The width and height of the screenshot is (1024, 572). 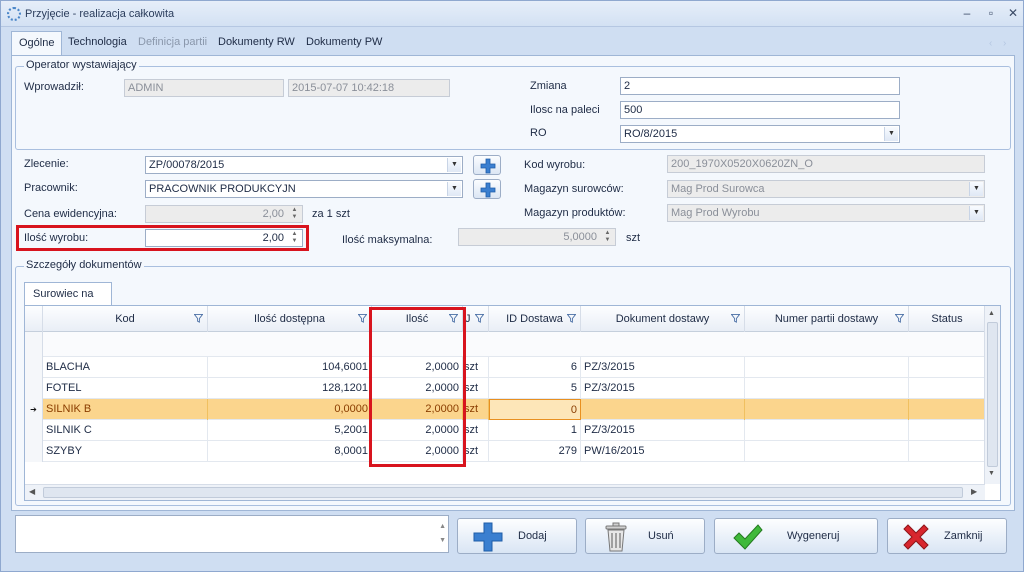 I want to click on ilosc-wyrobu-field: 2,00 ▲ ▼, so click(x=224, y=238).